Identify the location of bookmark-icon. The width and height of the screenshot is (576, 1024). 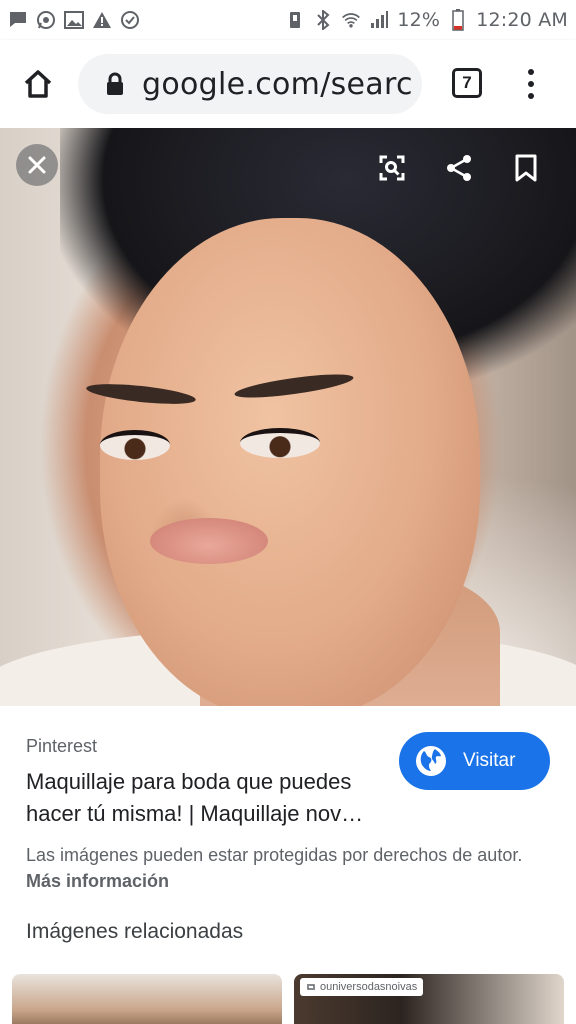
(526, 168).